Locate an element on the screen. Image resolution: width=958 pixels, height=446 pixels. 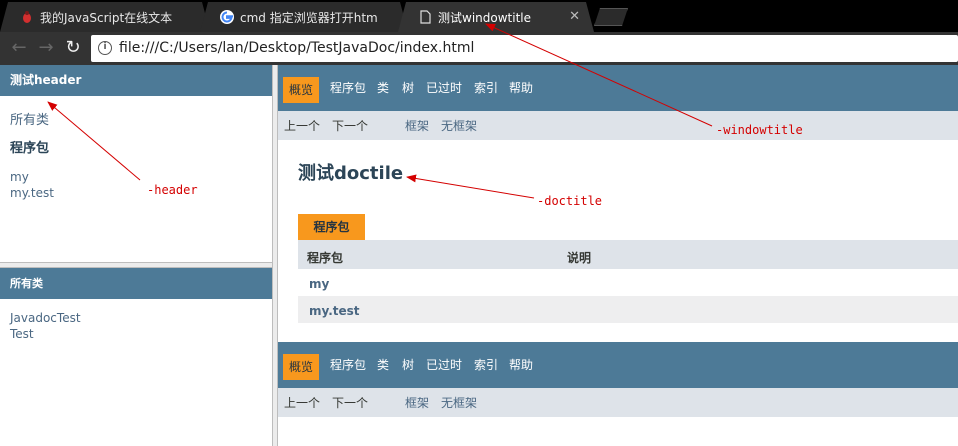
package-link-my-test: my.test is located at coordinates (32, 193).